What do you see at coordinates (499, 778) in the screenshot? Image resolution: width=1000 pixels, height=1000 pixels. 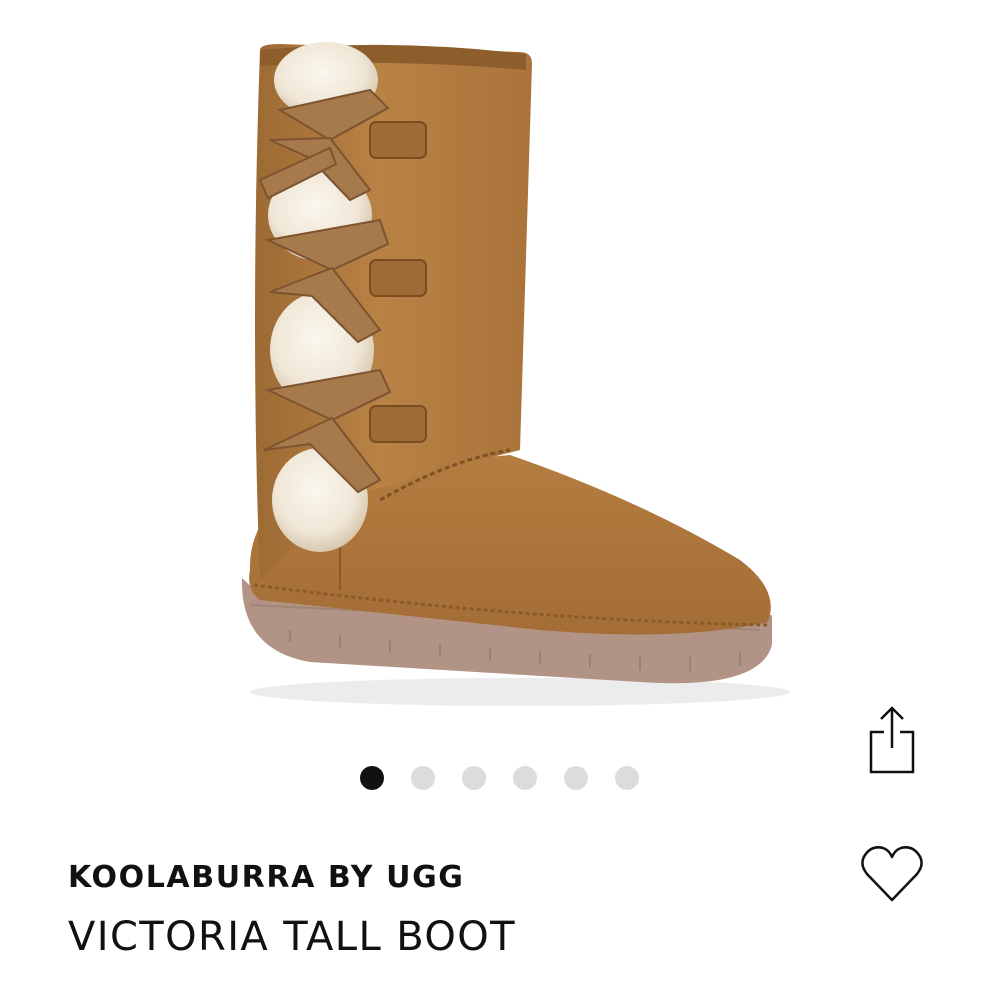 I see `image-carousel-pagination` at bounding box center [499, 778].